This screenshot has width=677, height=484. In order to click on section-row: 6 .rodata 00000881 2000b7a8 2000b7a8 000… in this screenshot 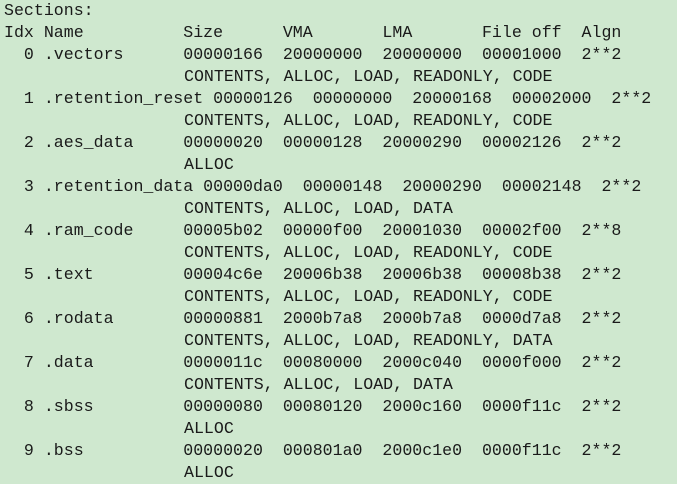, I will do `click(313, 318)`.